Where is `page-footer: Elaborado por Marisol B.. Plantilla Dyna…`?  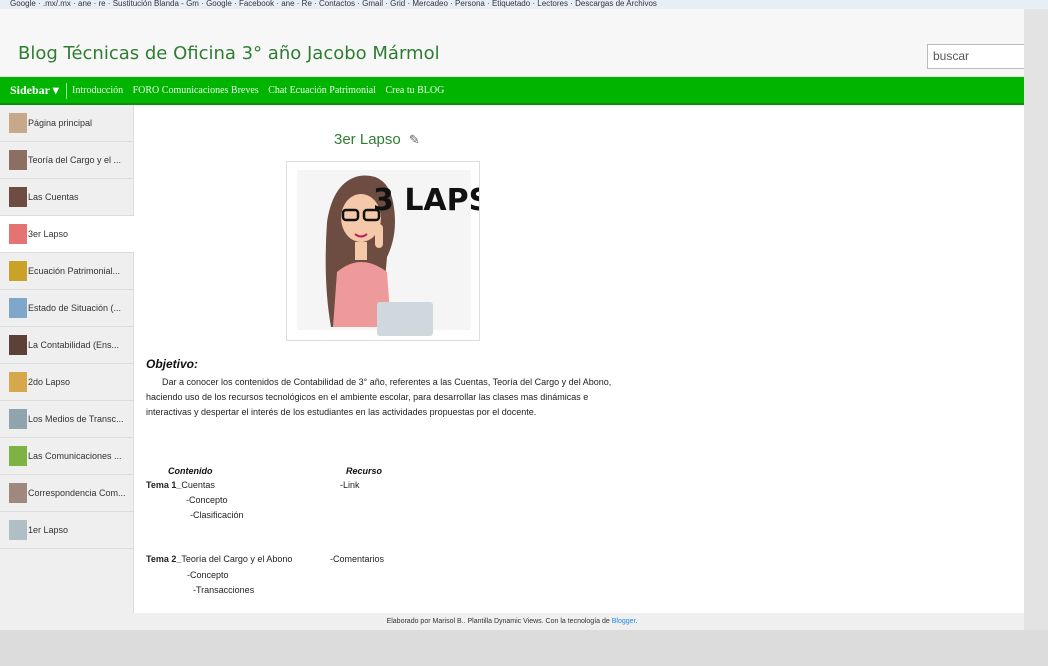
page-footer: Elaborado por Marisol B.. Plantilla Dyna… is located at coordinates (512, 621).